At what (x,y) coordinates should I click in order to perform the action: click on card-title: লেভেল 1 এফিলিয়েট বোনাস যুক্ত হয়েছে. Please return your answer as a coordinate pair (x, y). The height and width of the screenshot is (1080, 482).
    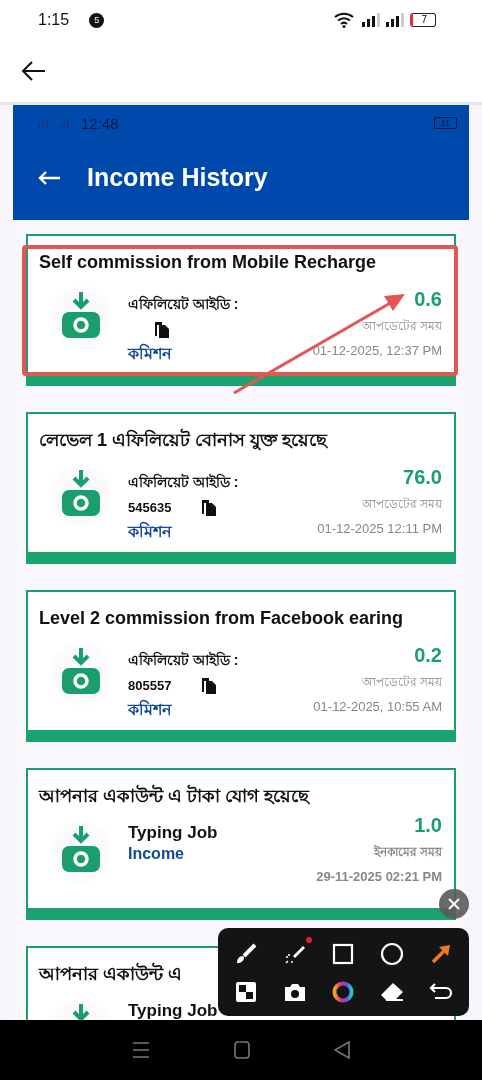
    Looking at the image, I should click on (183, 440).